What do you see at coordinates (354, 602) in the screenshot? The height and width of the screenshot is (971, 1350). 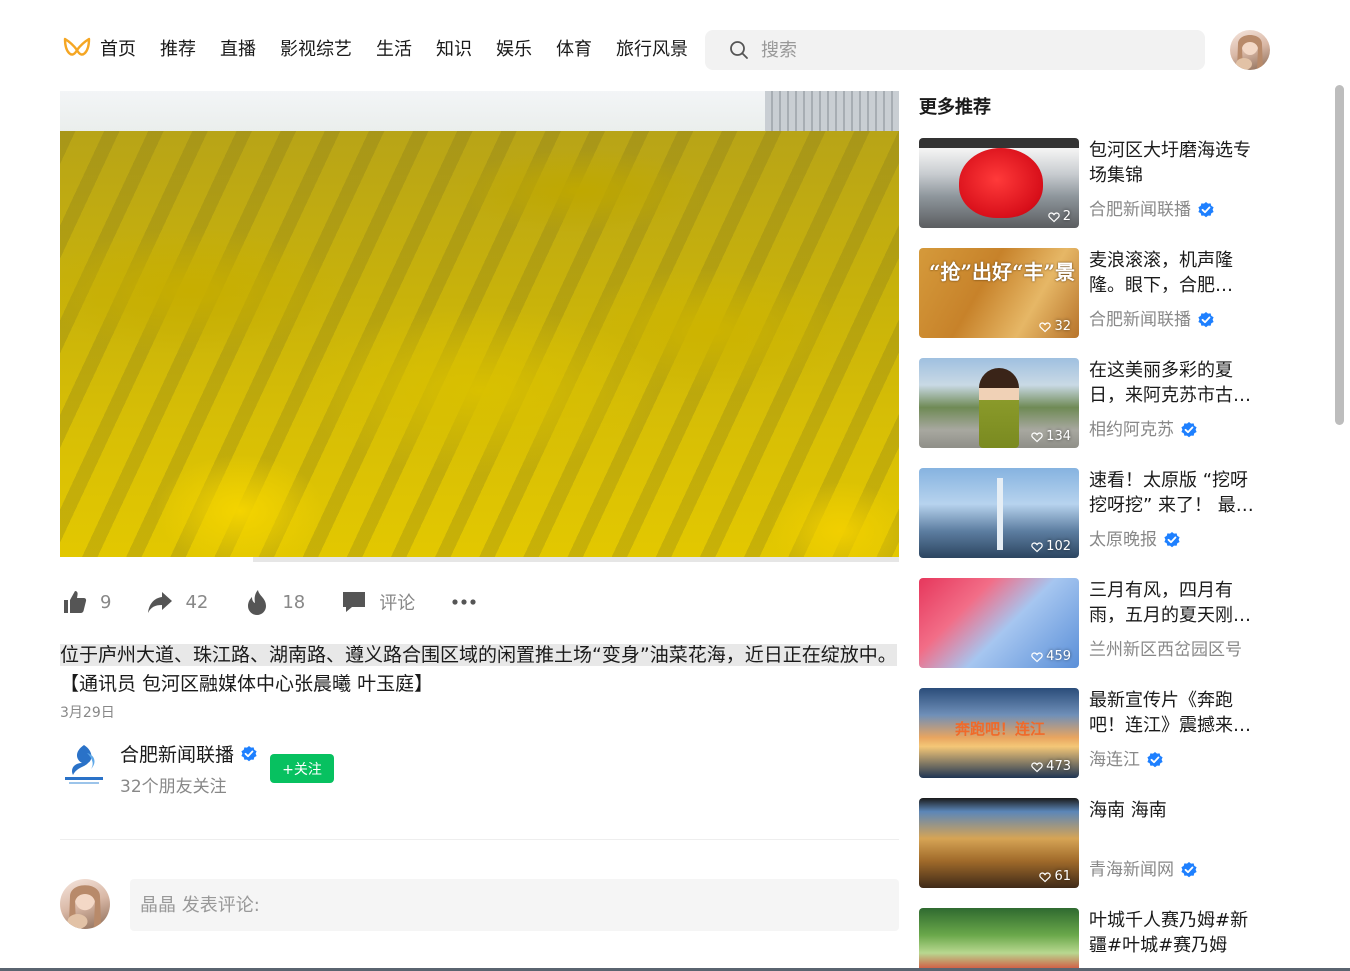 I see `comment-icon` at bounding box center [354, 602].